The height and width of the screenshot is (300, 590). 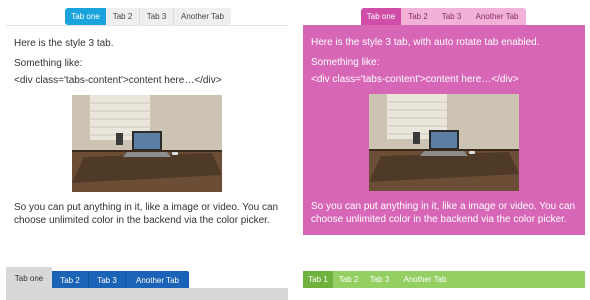 I want to click on tab-bar-style3-blue: Tab one Tab 2 Tab 3 Another Tab, so click(x=148, y=16).